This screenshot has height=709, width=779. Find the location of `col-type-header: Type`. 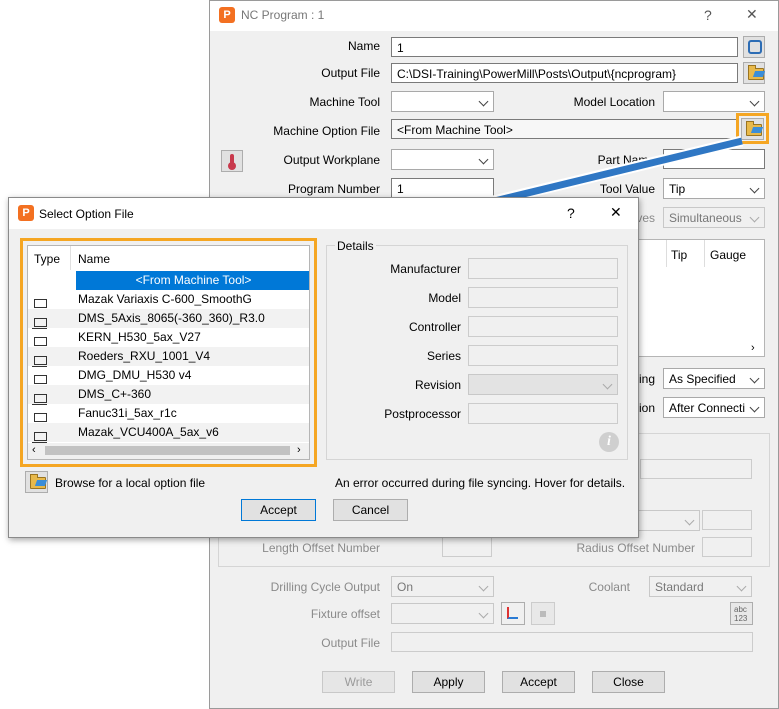

col-type-header: Type is located at coordinates (47, 259).